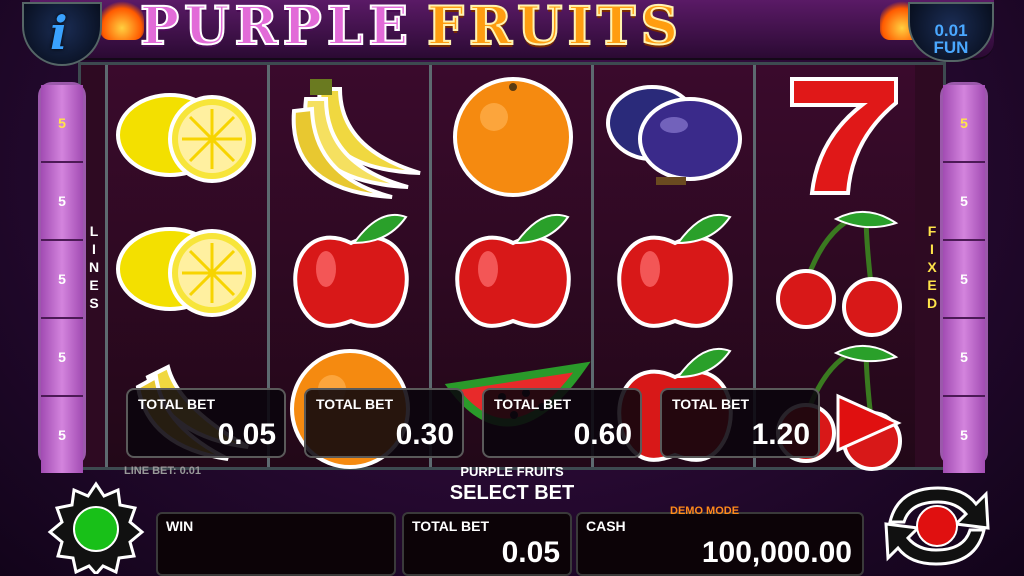  What do you see at coordinates (512, 493) in the screenshot?
I see `select-bet-prompt: SELECT BET` at bounding box center [512, 493].